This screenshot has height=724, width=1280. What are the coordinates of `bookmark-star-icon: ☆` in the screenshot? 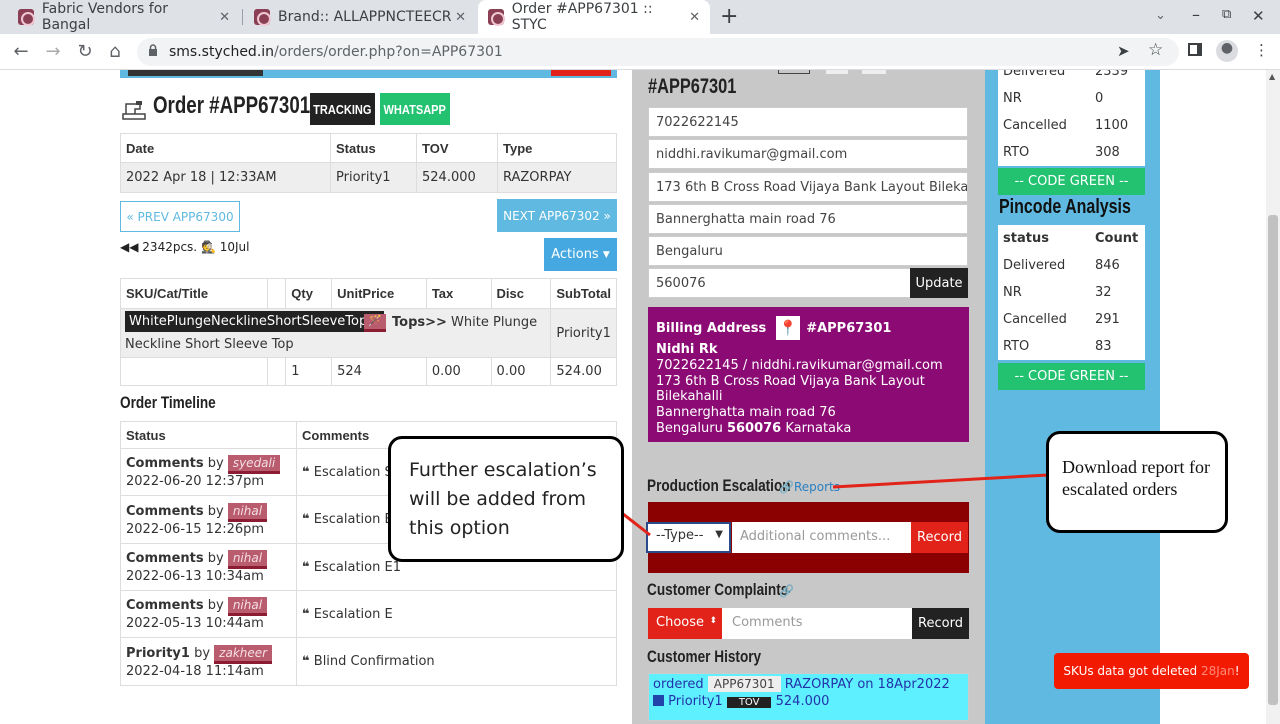 It's located at (1155, 50).